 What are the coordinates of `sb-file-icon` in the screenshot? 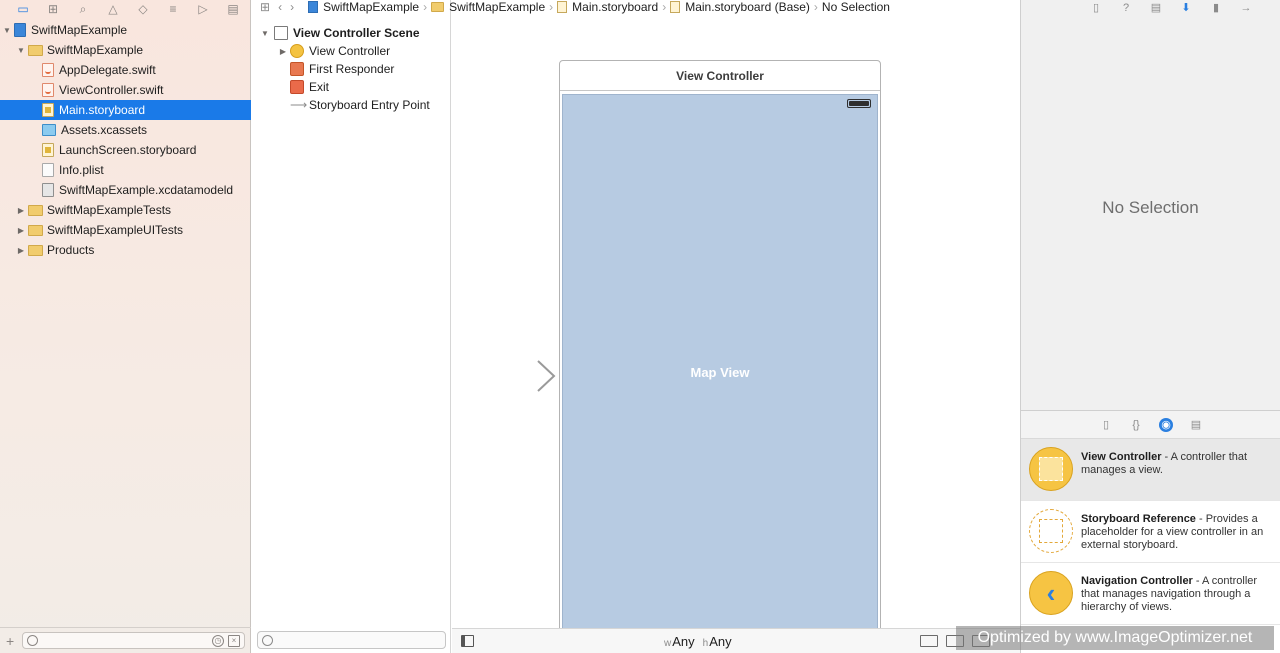 It's located at (48, 150).